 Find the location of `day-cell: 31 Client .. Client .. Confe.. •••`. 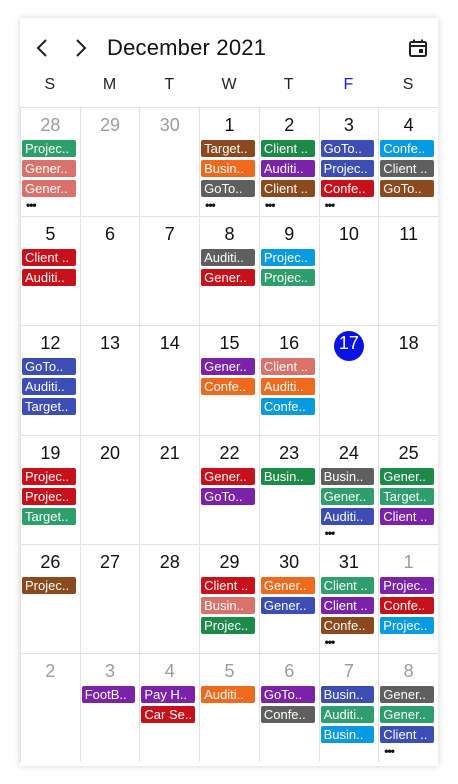

day-cell: 31 Client .. Client .. Confe.. ••• is located at coordinates (348, 598).